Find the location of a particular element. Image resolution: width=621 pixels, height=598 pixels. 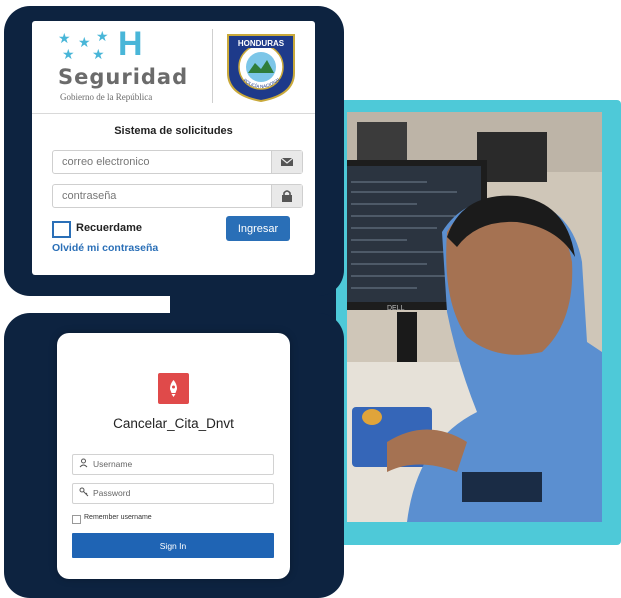

brand-logo-letter: H is located at coordinates (130, 44).